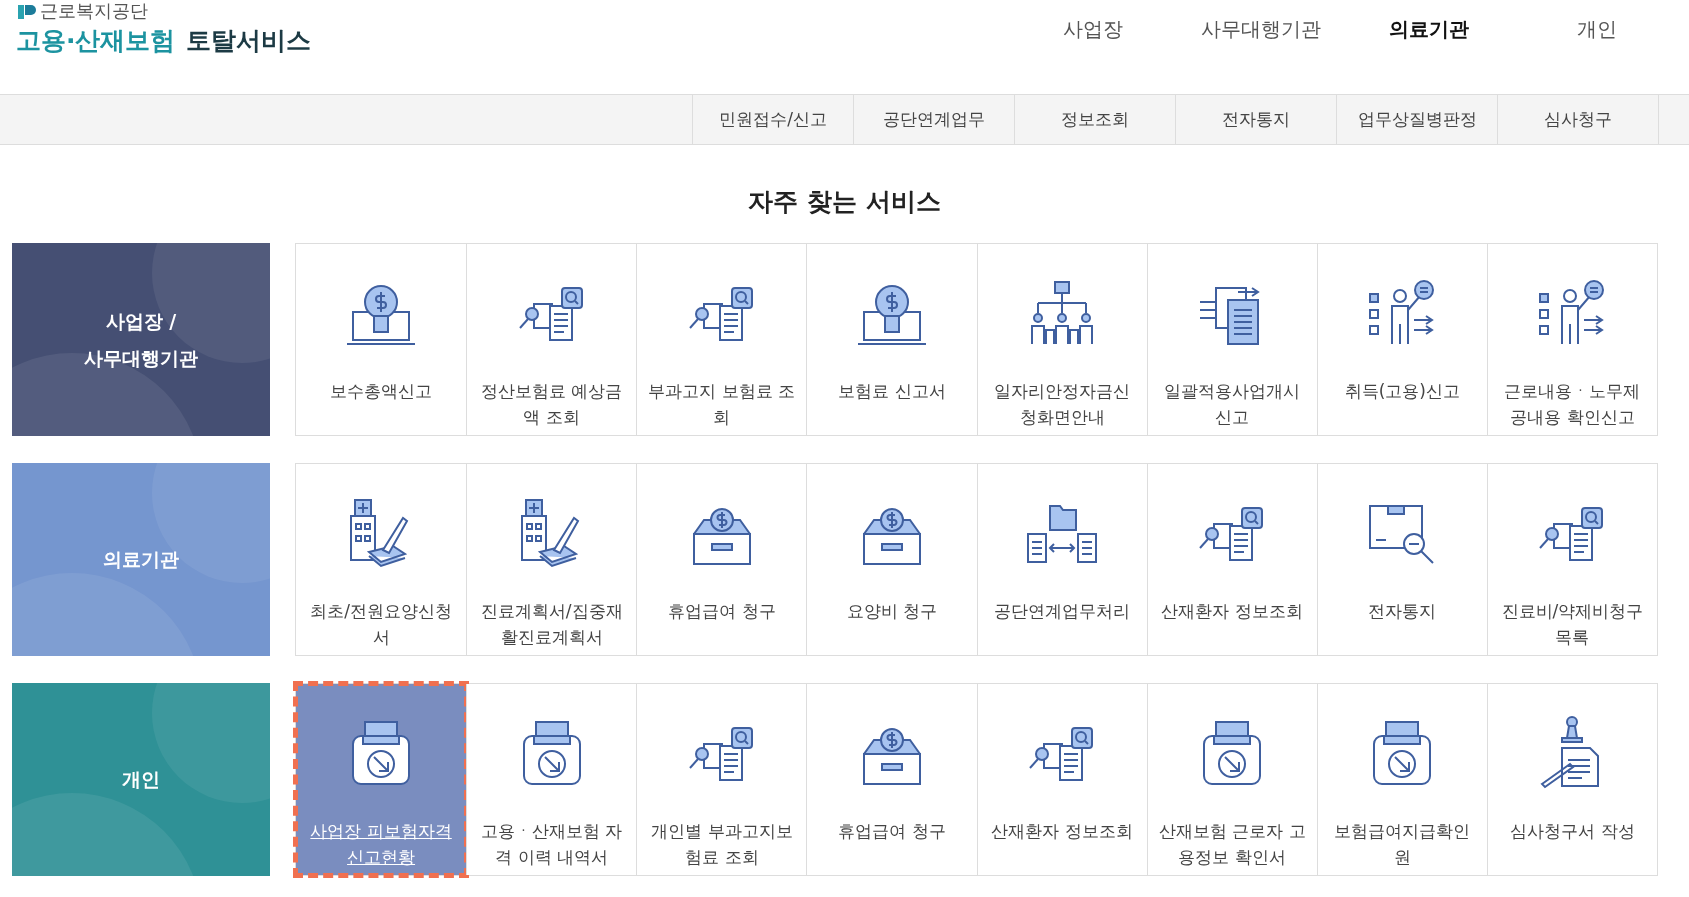 Image resolution: width=1689 pixels, height=897 pixels. Describe the element at coordinates (1093, 21) in the screenshot. I see `top-nav-link: 사업장` at that location.